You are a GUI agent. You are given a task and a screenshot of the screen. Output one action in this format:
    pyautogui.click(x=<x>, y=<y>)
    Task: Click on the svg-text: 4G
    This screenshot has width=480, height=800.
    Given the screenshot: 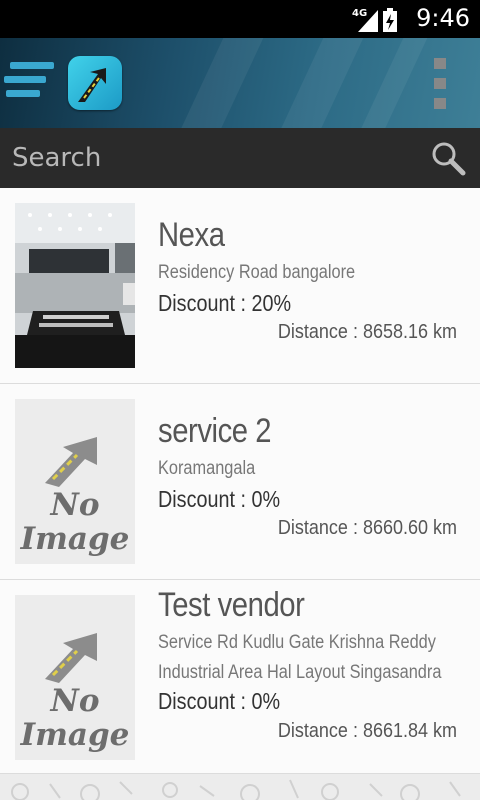 What is the action you would take?
    pyautogui.click(x=359, y=13)
    